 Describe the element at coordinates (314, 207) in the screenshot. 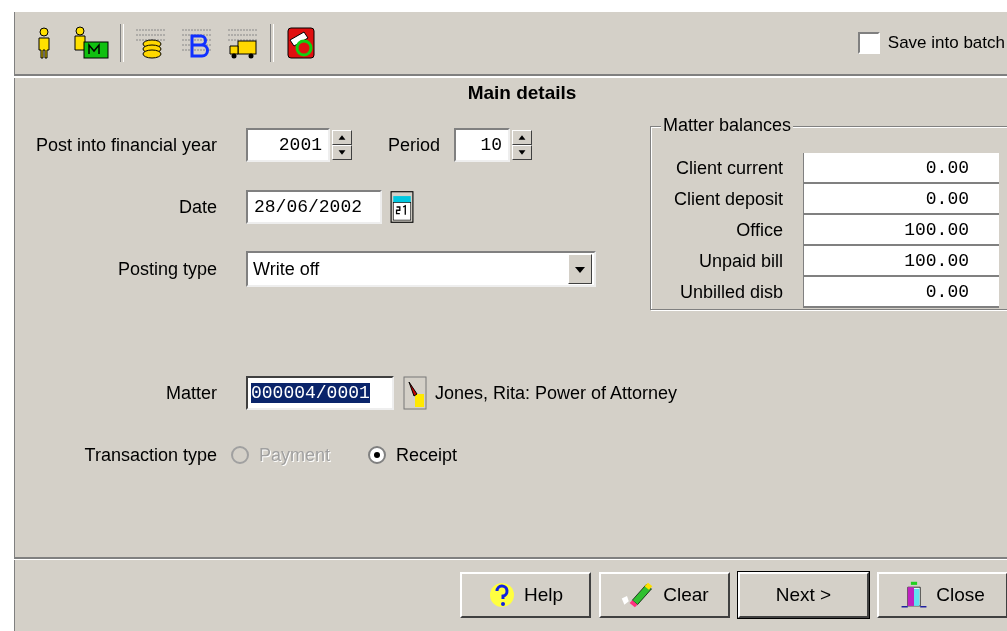

I see `date-field: 28/06/2002` at that location.